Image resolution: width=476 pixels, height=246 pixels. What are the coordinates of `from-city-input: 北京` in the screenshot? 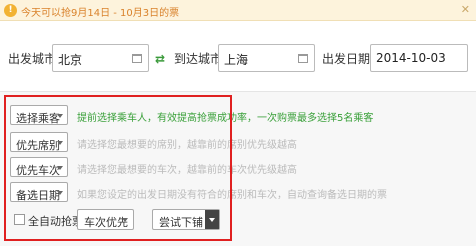 It's located at (100, 58).